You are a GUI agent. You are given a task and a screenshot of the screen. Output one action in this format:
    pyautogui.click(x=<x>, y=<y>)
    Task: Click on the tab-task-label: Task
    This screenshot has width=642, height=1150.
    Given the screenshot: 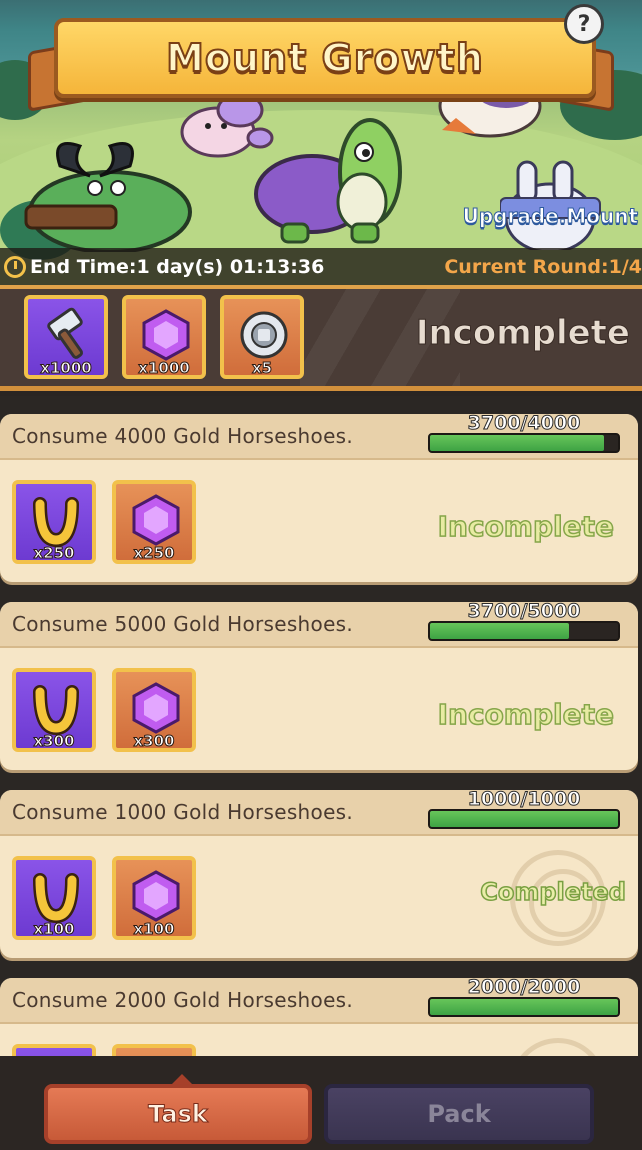 What is the action you would take?
    pyautogui.click(x=178, y=1114)
    